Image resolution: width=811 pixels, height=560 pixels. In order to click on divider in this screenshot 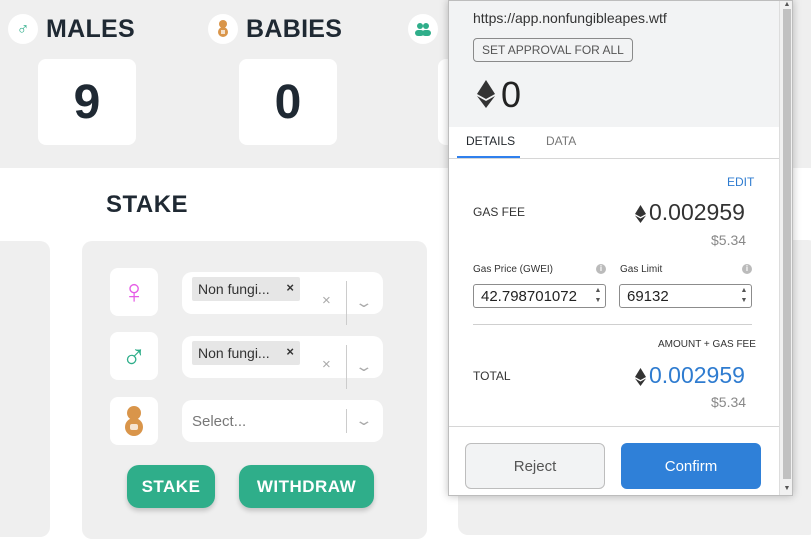, I will do `click(612, 324)`.